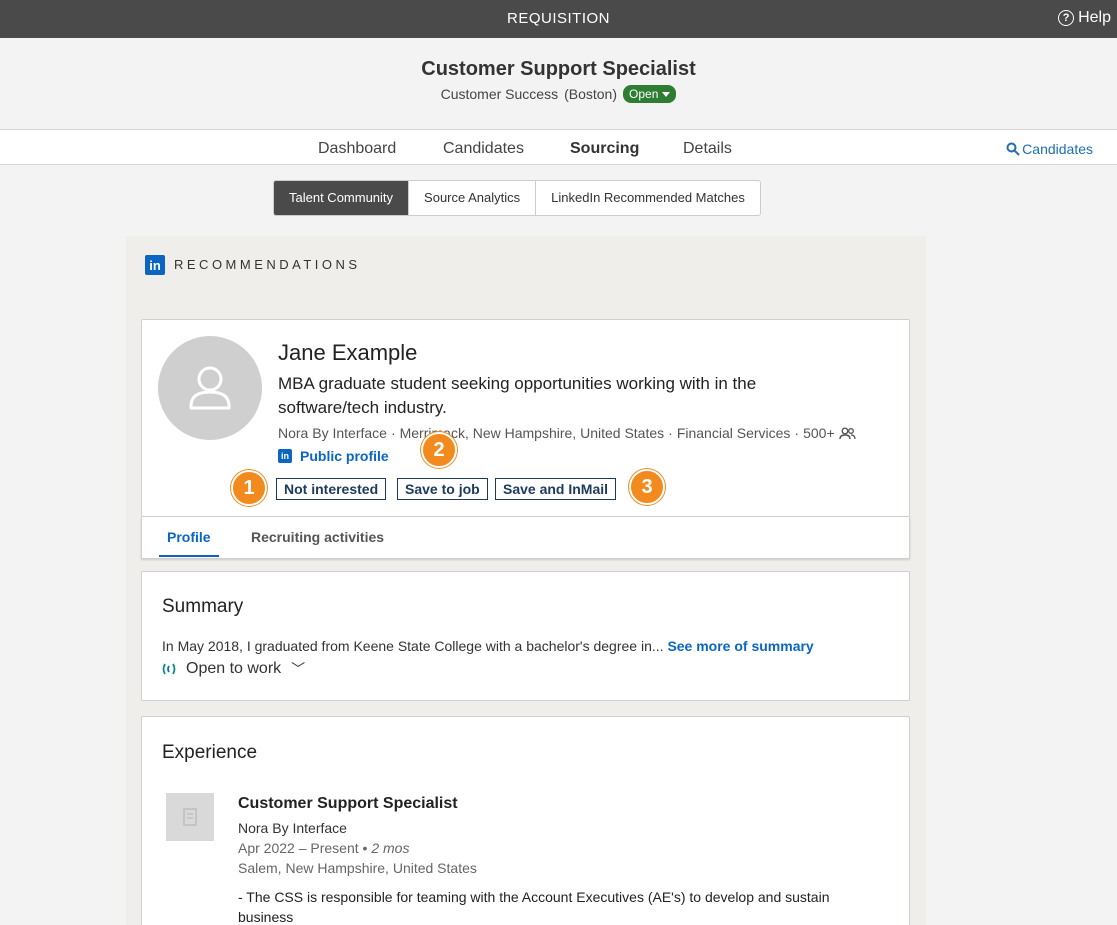  What do you see at coordinates (499, 94) in the screenshot?
I see `job-department: Customer Success` at bounding box center [499, 94].